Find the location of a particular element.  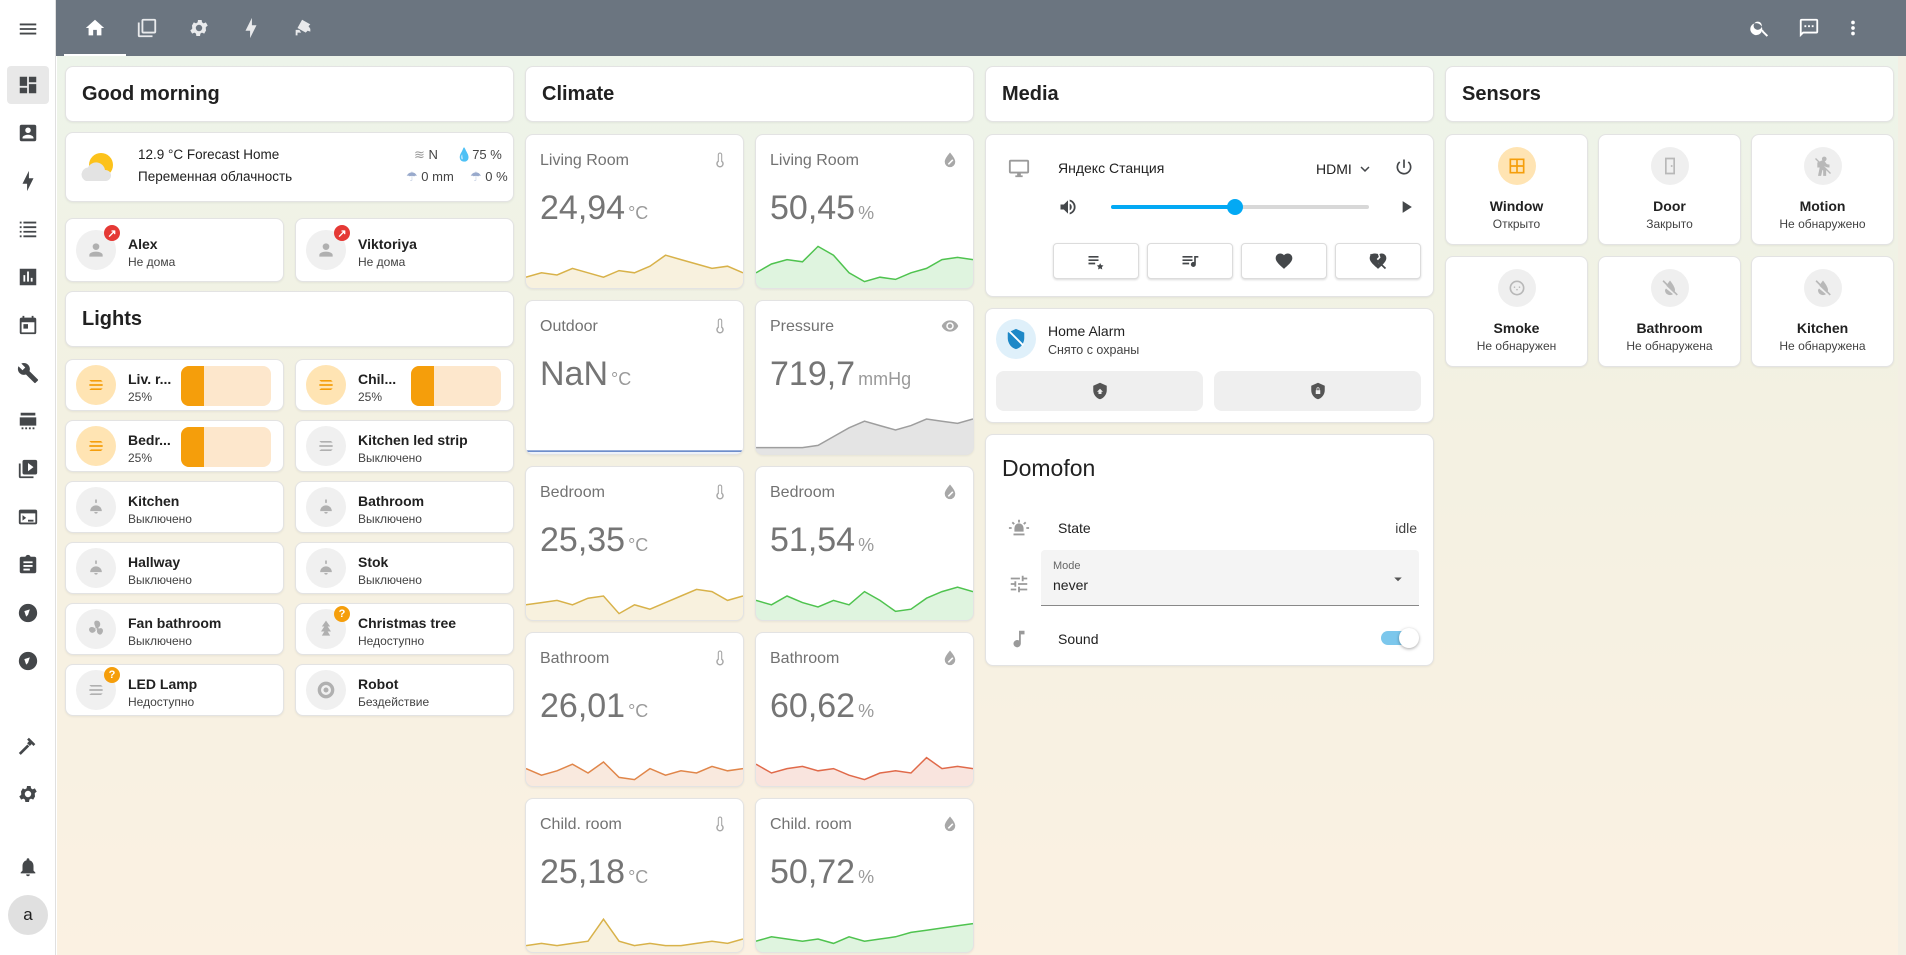

arm-home-button is located at coordinates (1099, 391).